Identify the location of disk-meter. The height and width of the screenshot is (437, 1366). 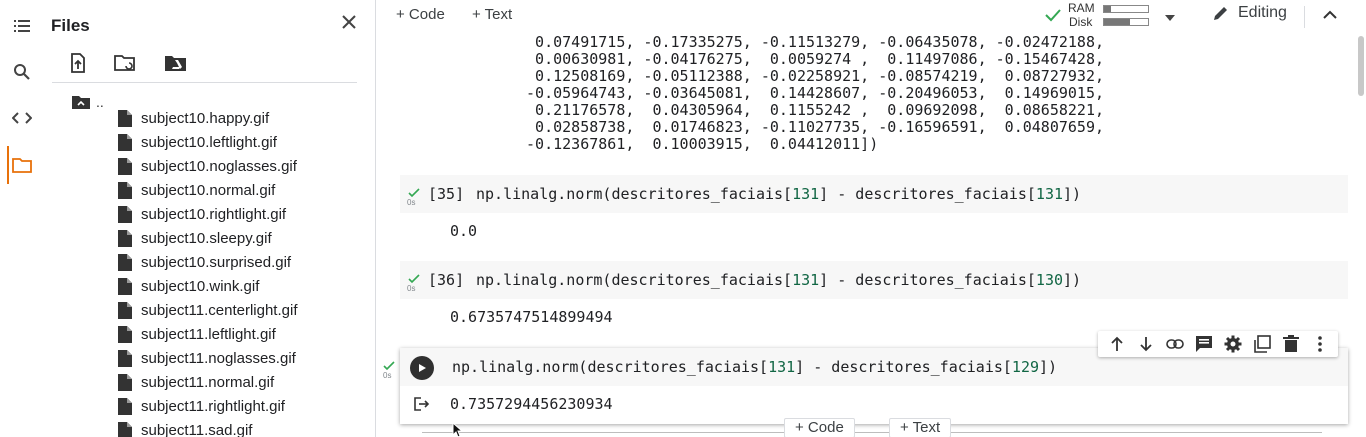
(1126, 22).